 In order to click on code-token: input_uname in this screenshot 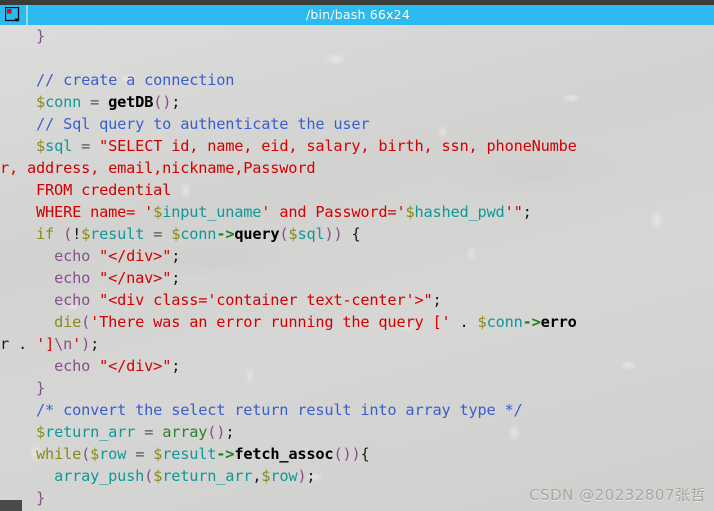, I will do `click(212, 212)`.